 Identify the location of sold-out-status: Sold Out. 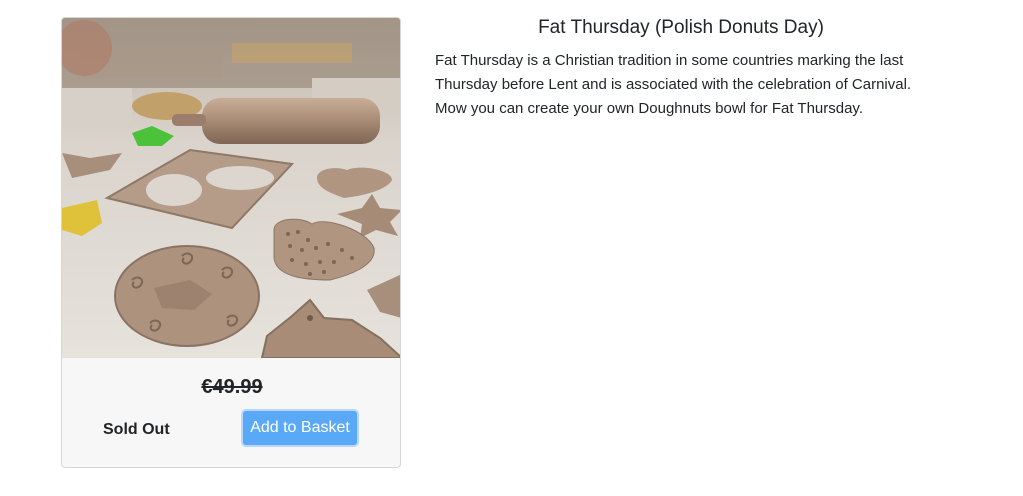
(136, 429).